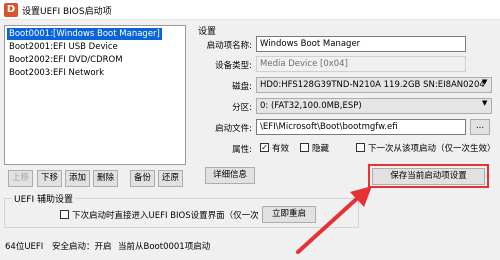  Describe the element at coordinates (207, 32) in the screenshot. I see `settings-group-title: 设置` at that location.